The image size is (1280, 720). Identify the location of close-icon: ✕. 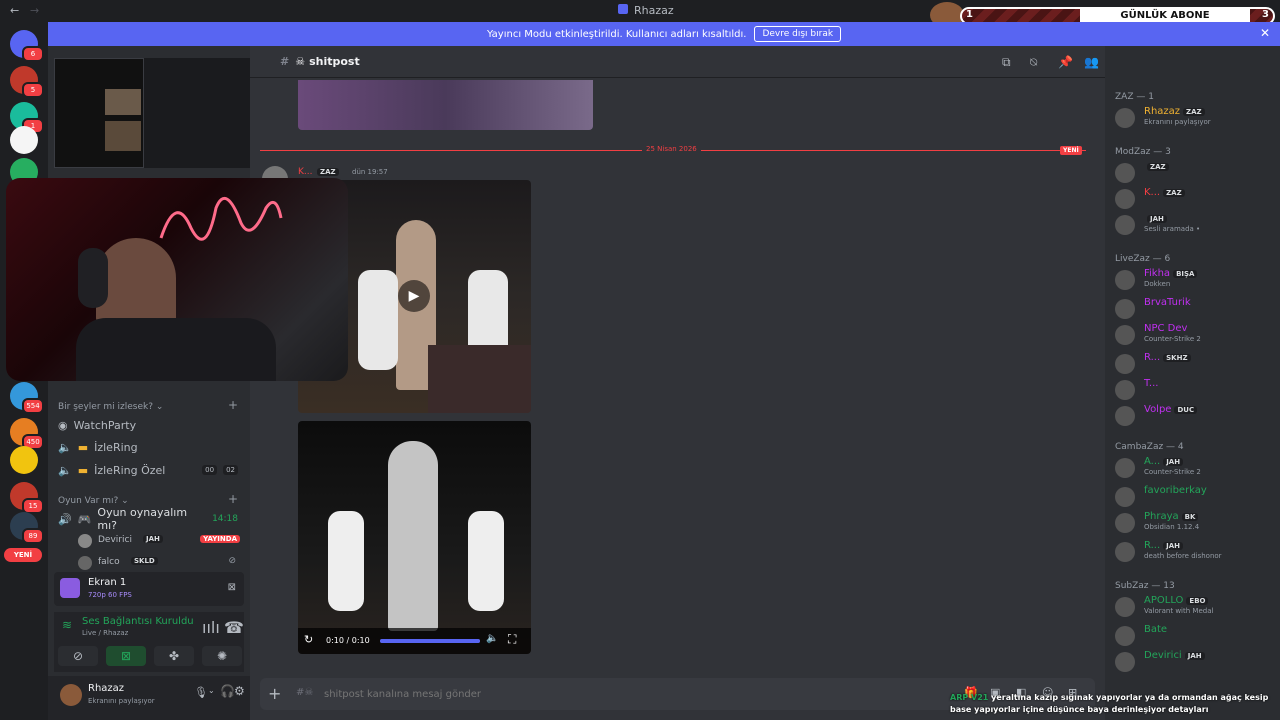
(1265, 33).